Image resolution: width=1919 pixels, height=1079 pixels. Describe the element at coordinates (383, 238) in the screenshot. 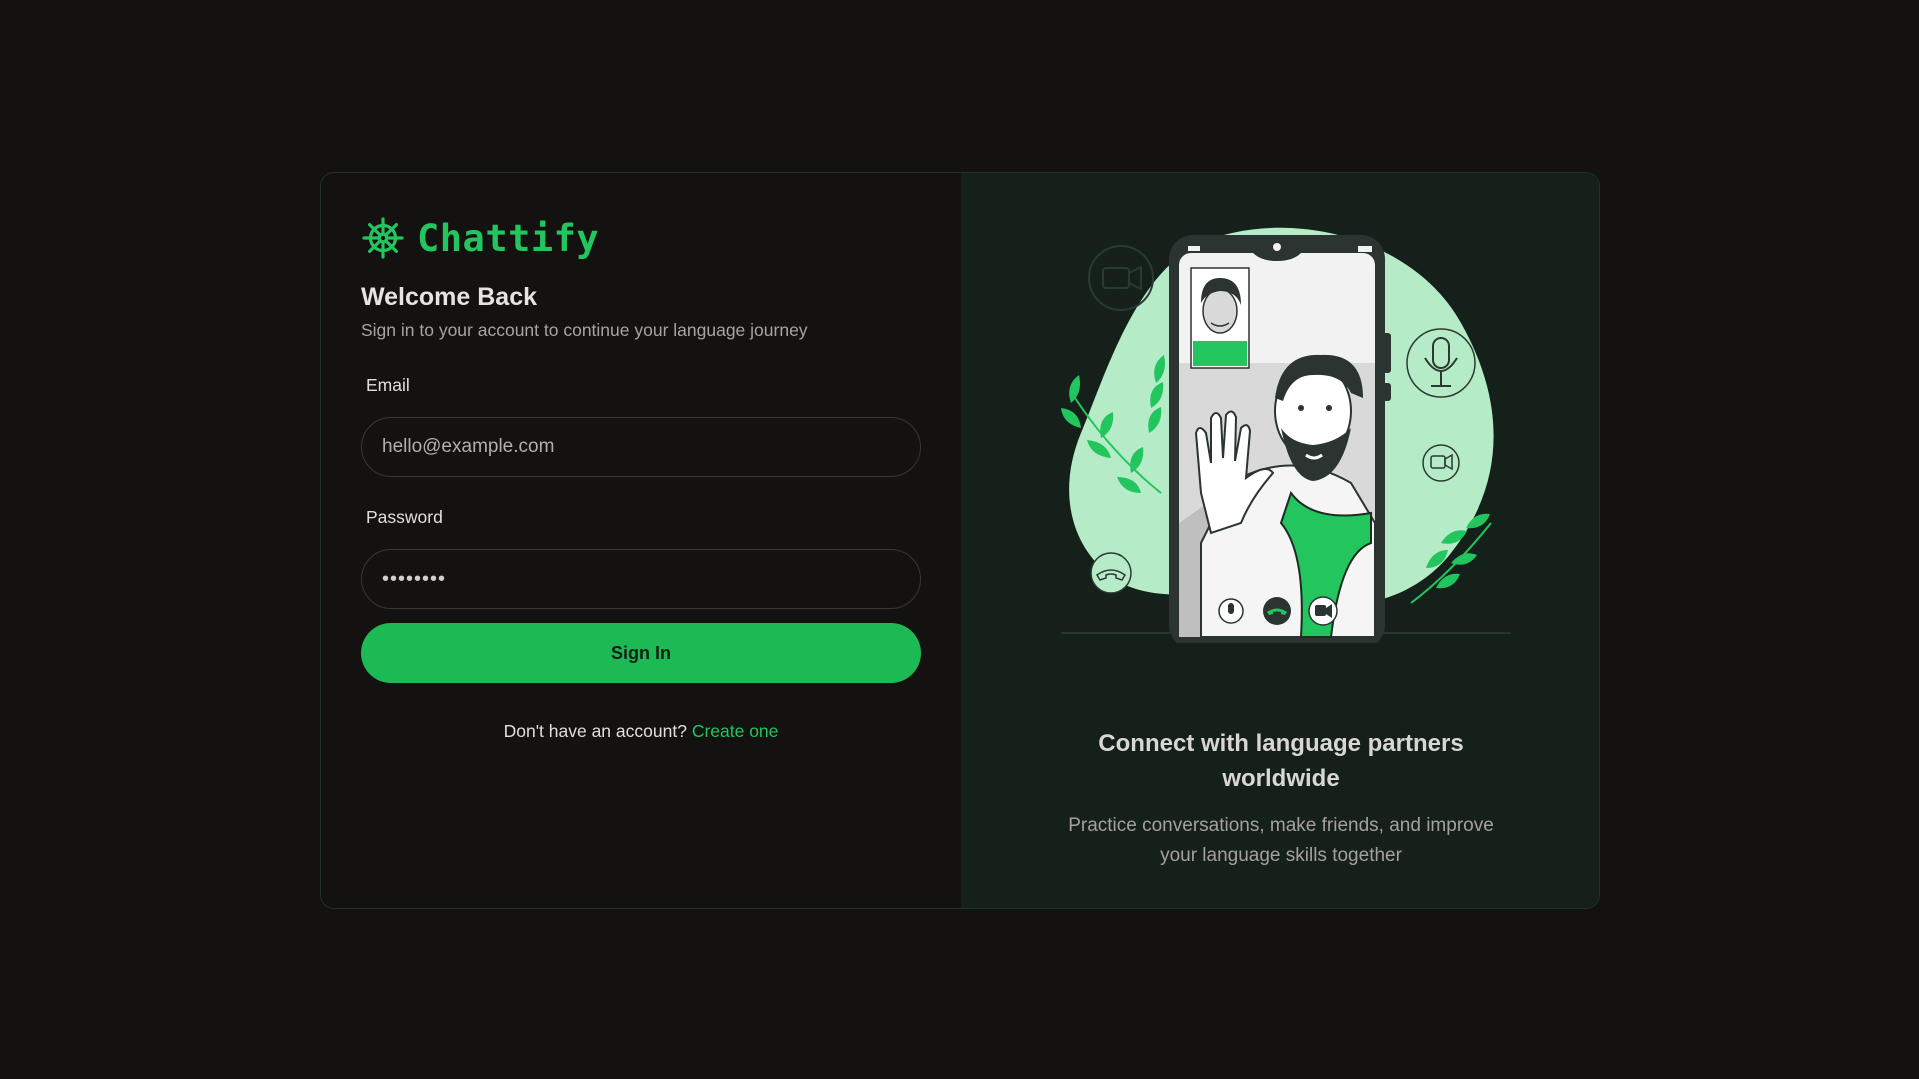

I see `ship-wheel-icon` at that location.